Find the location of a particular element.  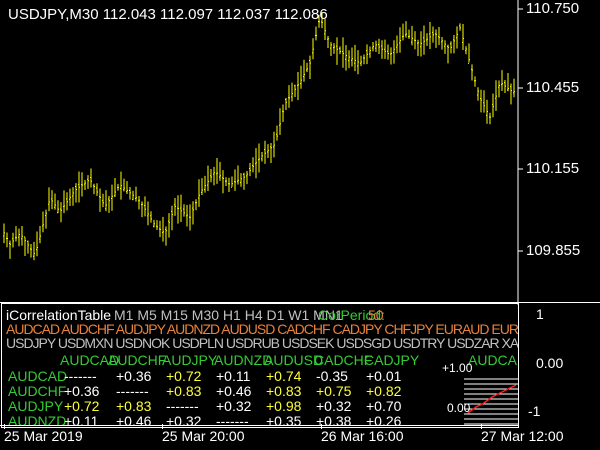

cell: +0.32 is located at coordinates (334, 406).